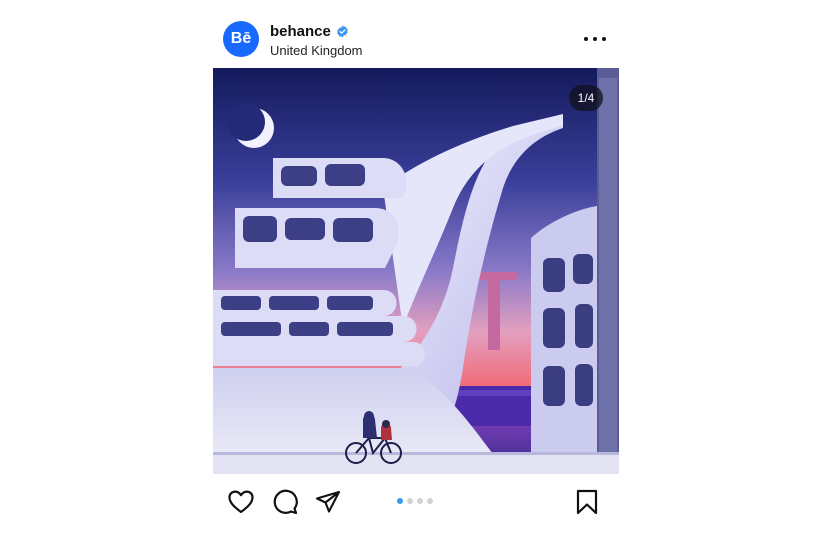 Image resolution: width=832 pixels, height=540 pixels. What do you see at coordinates (586, 98) in the screenshot?
I see `image-counter-badge: 1/4` at bounding box center [586, 98].